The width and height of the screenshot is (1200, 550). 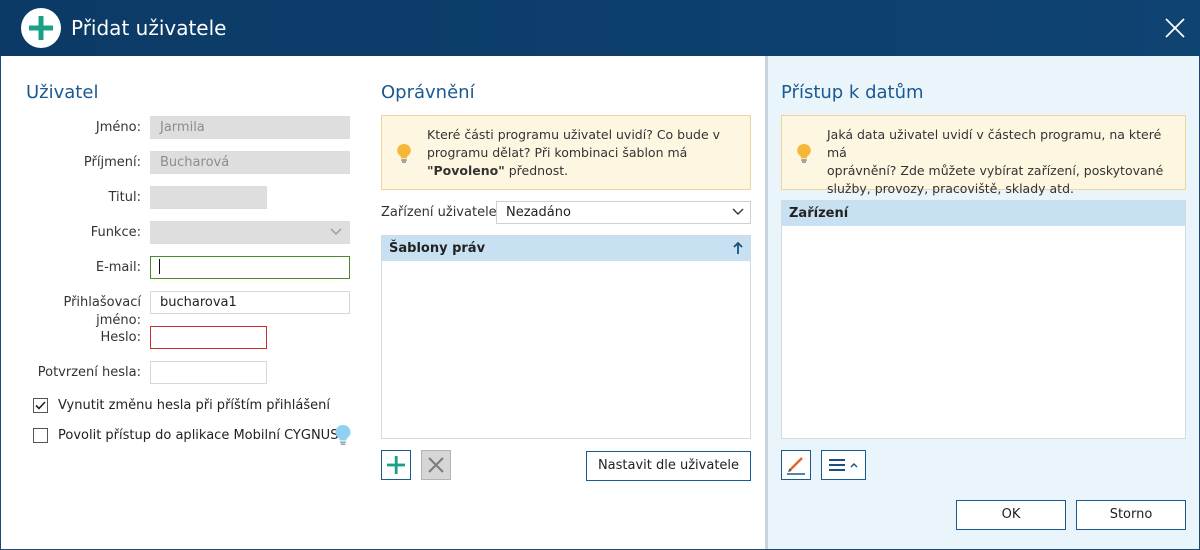 I want to click on email-field, so click(x=250, y=267).